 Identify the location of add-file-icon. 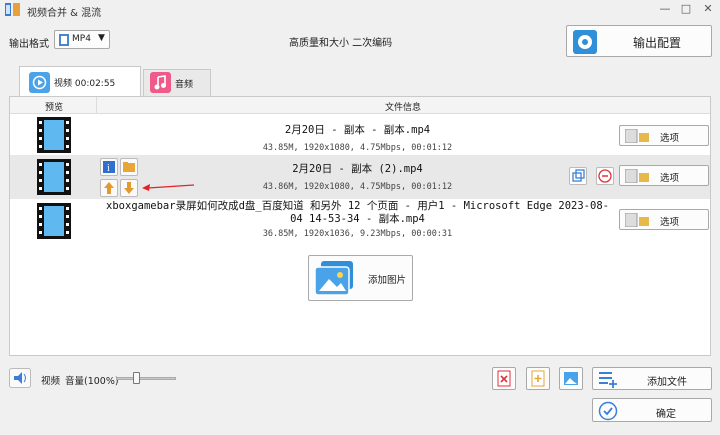
(538, 378).